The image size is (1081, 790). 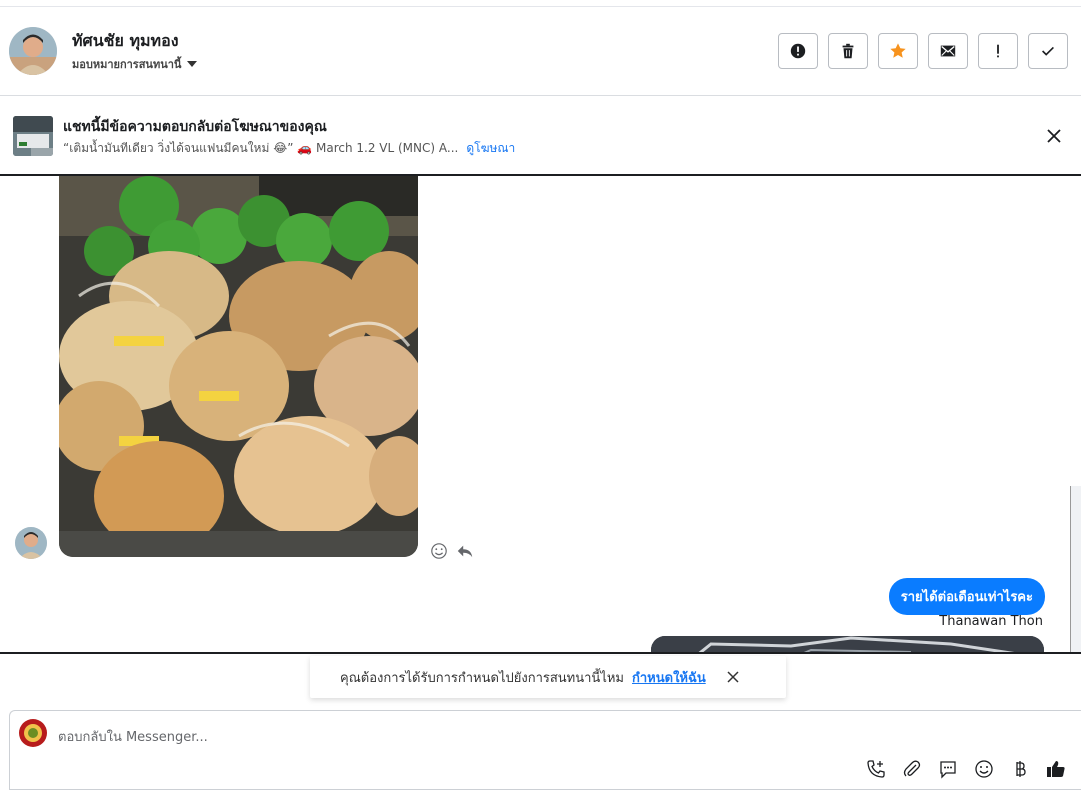 I want to click on paperclip-icon, so click(x=912, y=768).